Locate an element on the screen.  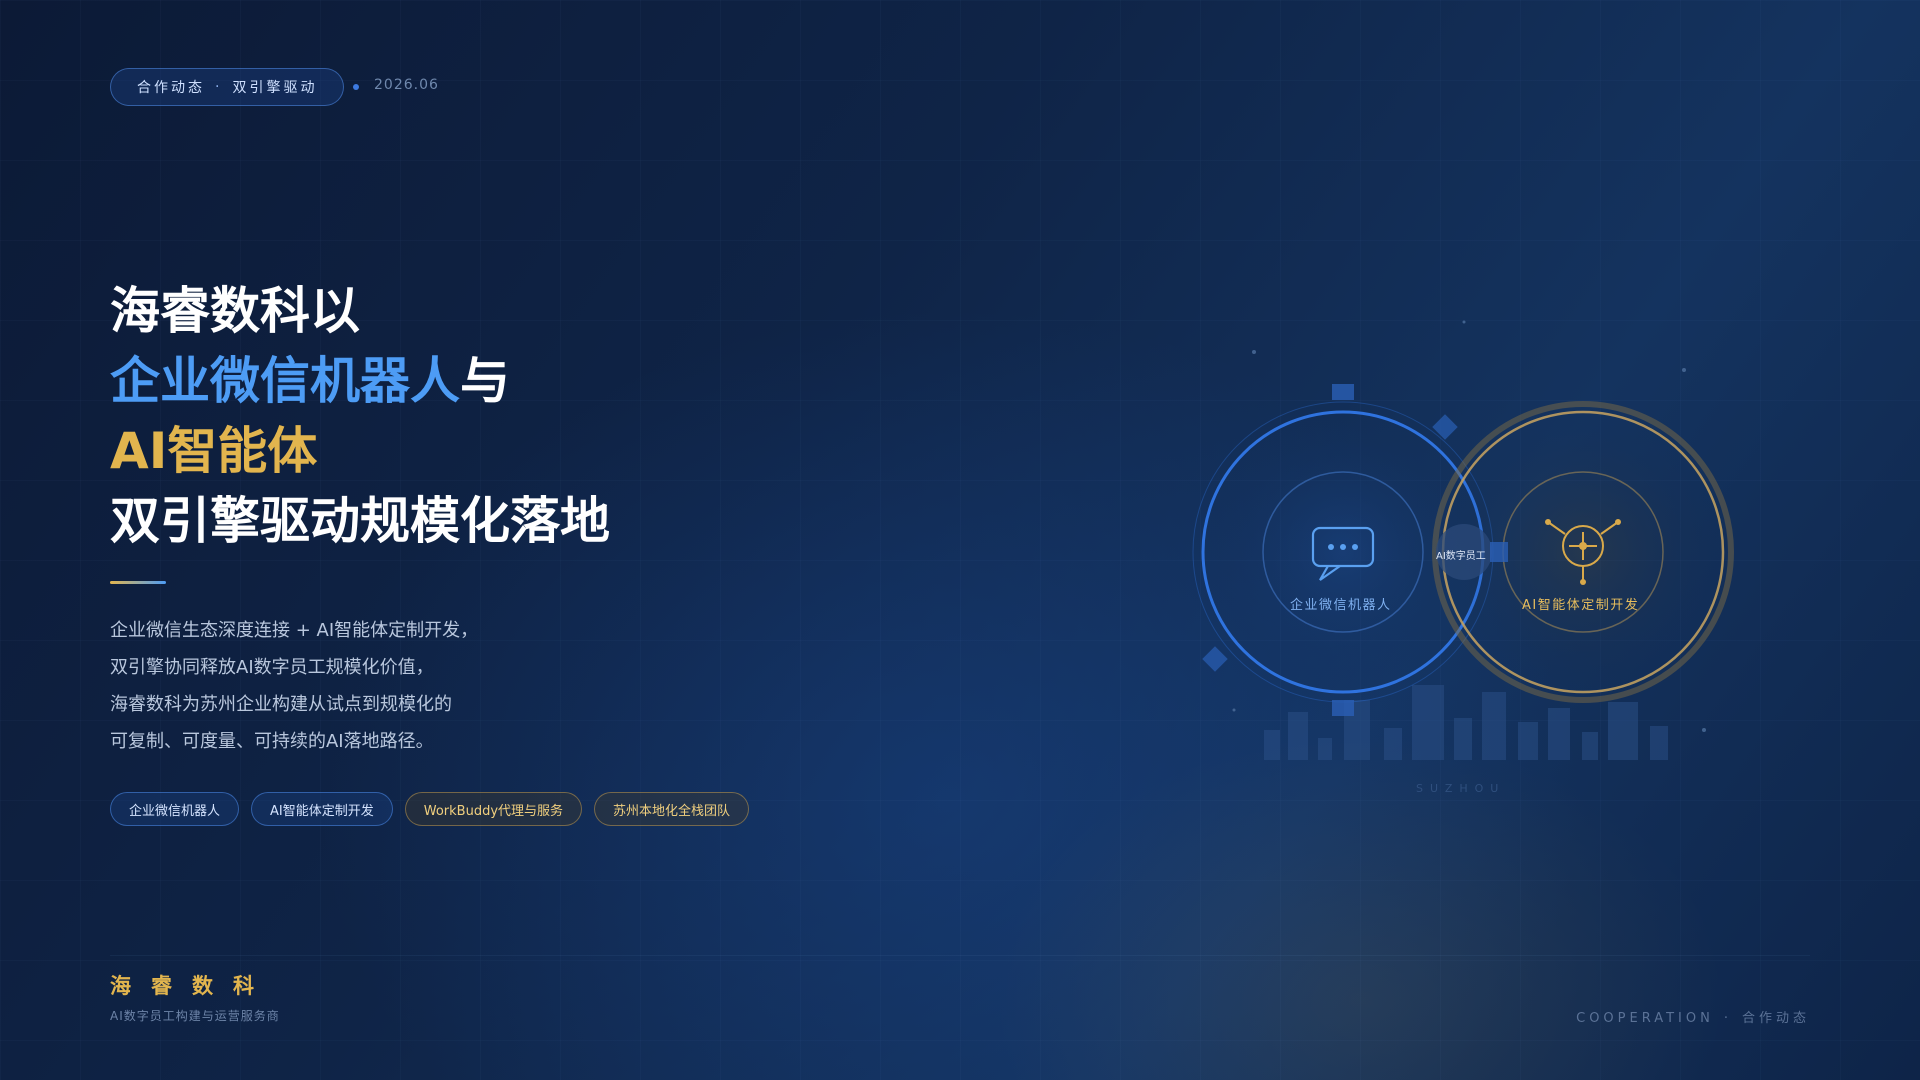
chip-workbuddy: WorkBuddy代理与服务 is located at coordinates (493, 809).